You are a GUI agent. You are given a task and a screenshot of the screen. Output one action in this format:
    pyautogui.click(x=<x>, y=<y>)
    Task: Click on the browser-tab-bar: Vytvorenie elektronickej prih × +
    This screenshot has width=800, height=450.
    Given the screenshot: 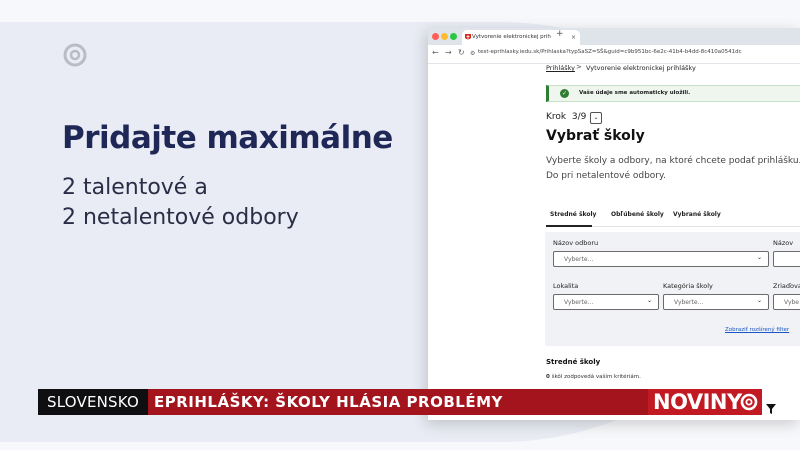 What is the action you would take?
    pyautogui.click(x=614, y=36)
    